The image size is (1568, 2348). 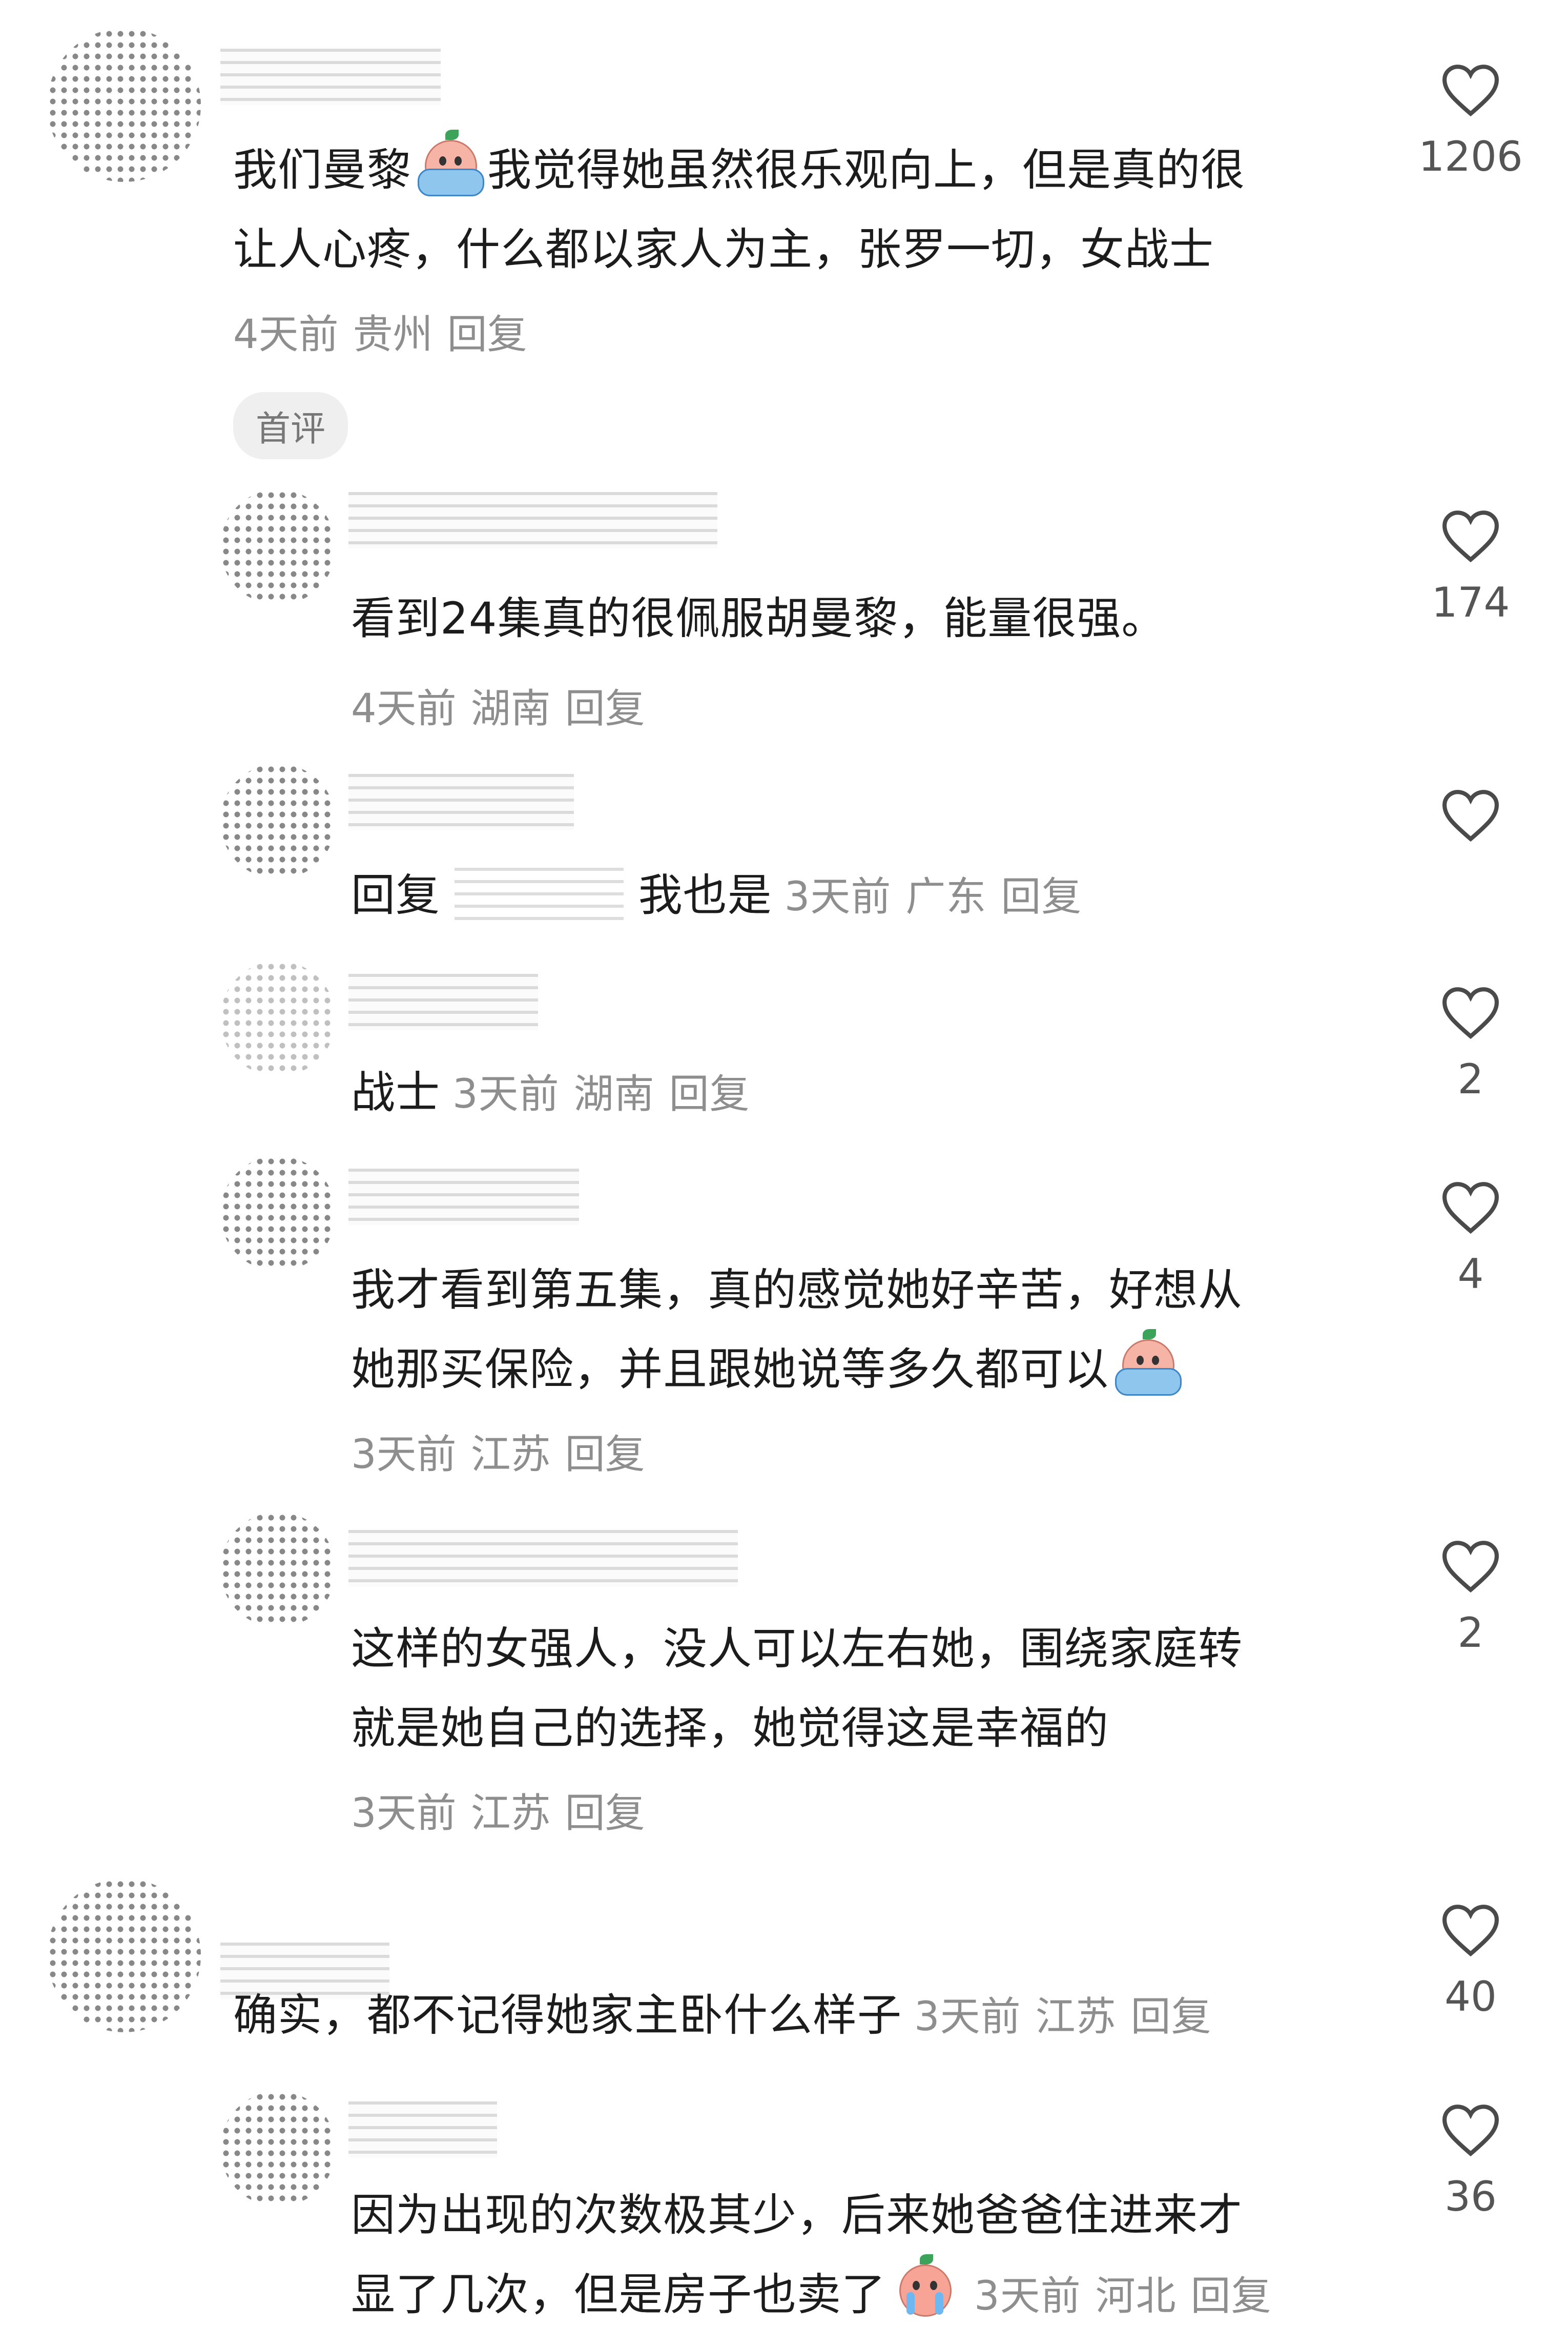 I want to click on like-count: 36, so click(x=1471, y=2196).